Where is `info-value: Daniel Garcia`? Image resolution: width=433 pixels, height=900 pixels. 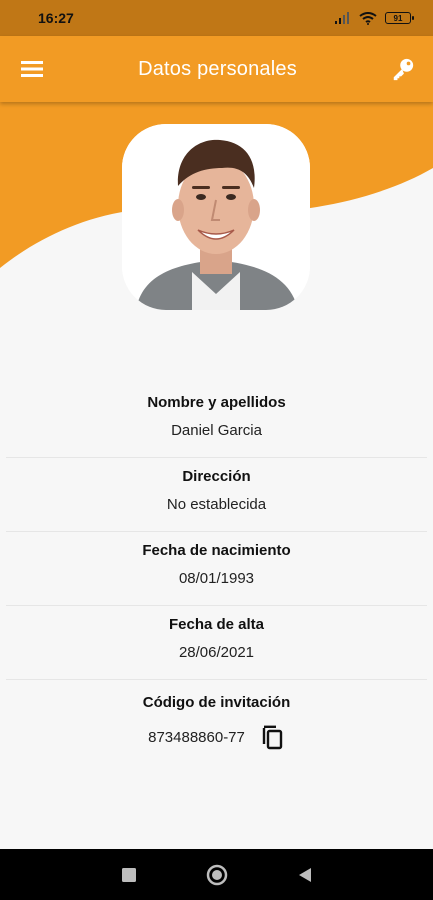
info-value: Daniel Garcia is located at coordinates (216, 430).